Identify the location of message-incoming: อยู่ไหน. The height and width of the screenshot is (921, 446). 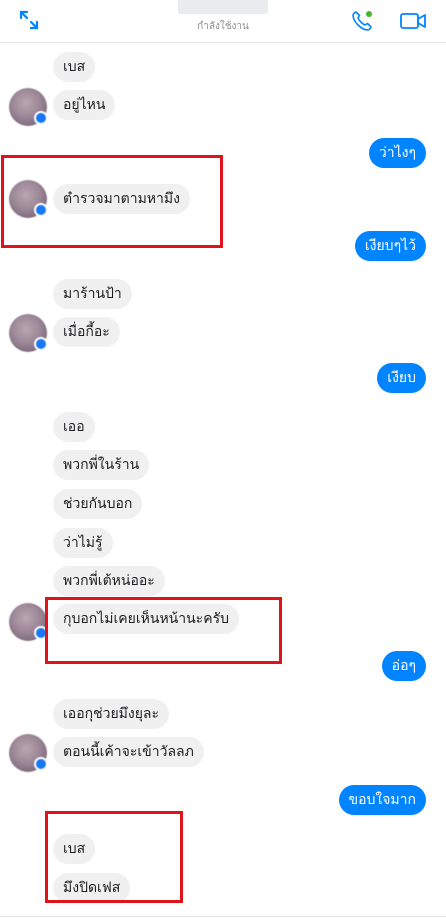
(84, 105).